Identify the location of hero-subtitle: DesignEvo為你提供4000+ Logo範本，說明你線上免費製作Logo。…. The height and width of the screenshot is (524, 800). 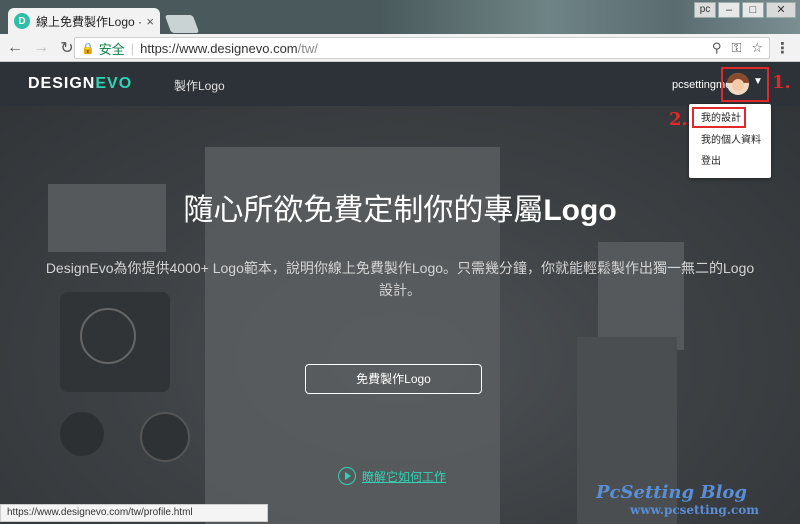
(400, 279).